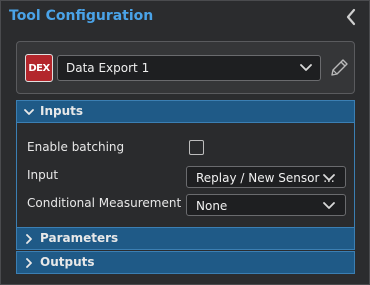 This screenshot has height=285, width=370. What do you see at coordinates (266, 205) in the screenshot?
I see `conditional-measurement-dropdown: None` at bounding box center [266, 205].